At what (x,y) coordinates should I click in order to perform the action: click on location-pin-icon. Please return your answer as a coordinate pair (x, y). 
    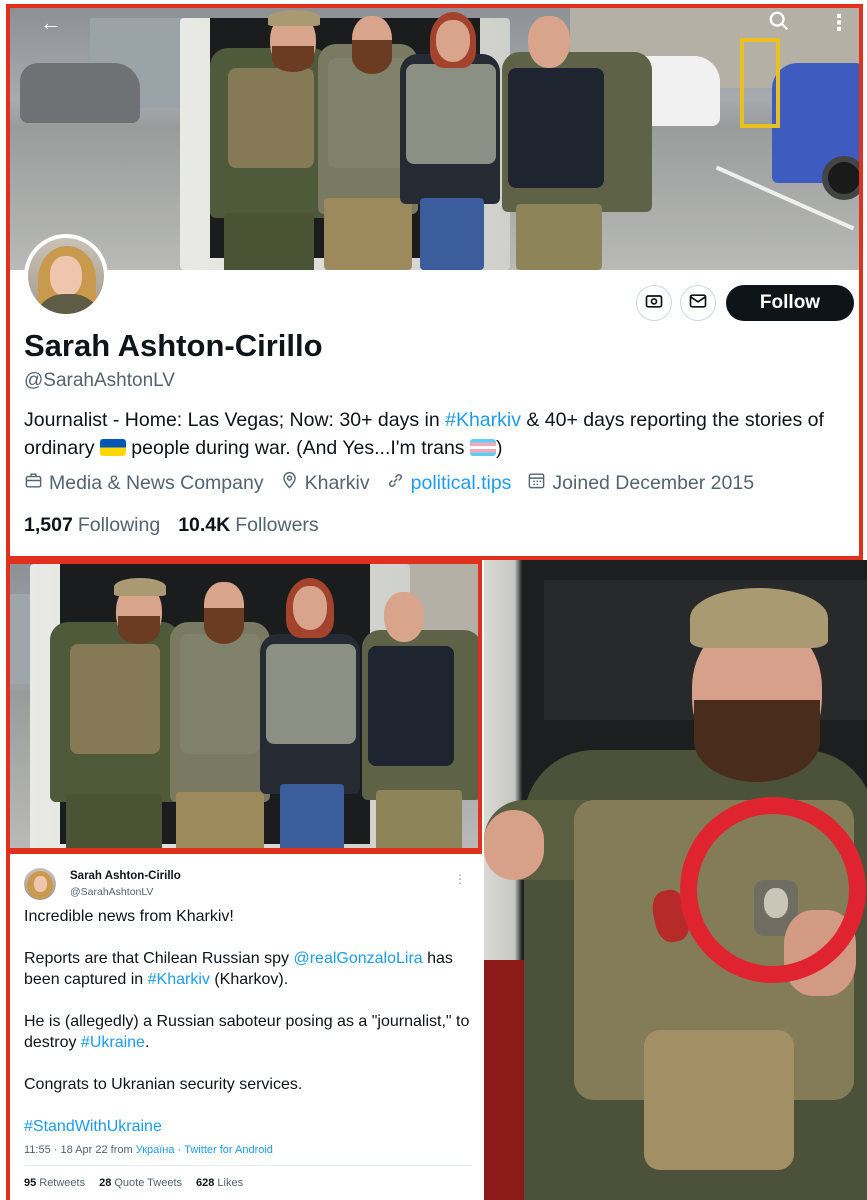
    Looking at the image, I should click on (289, 483).